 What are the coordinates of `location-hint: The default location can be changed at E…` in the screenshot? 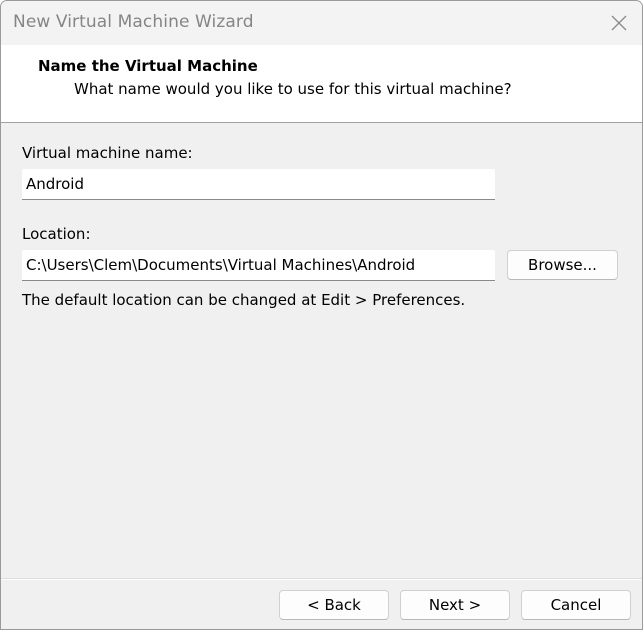 It's located at (244, 300).